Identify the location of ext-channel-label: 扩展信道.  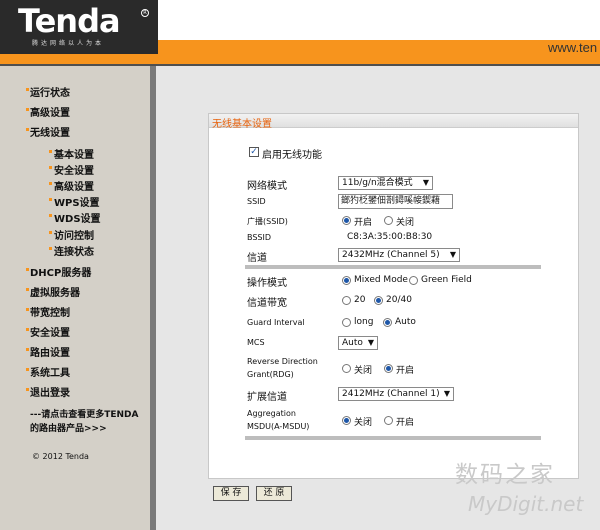
(267, 397).